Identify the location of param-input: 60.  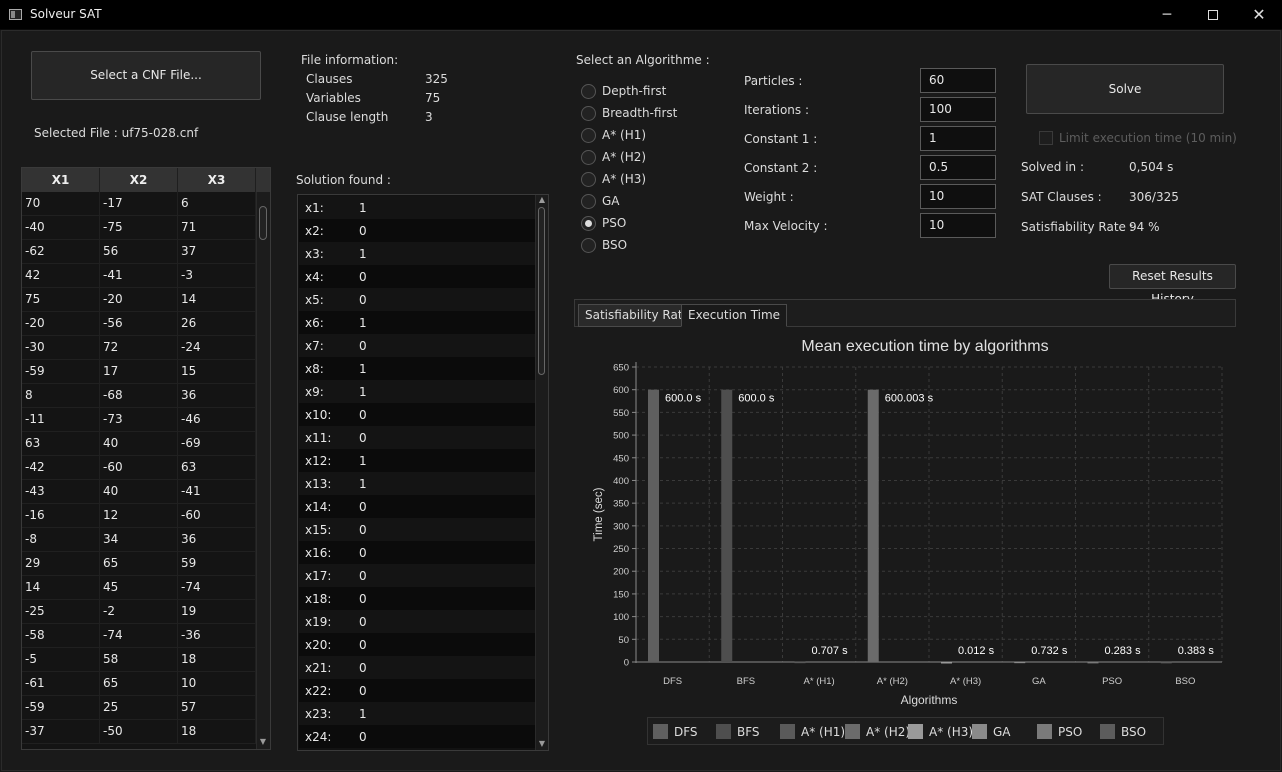
(958, 80).